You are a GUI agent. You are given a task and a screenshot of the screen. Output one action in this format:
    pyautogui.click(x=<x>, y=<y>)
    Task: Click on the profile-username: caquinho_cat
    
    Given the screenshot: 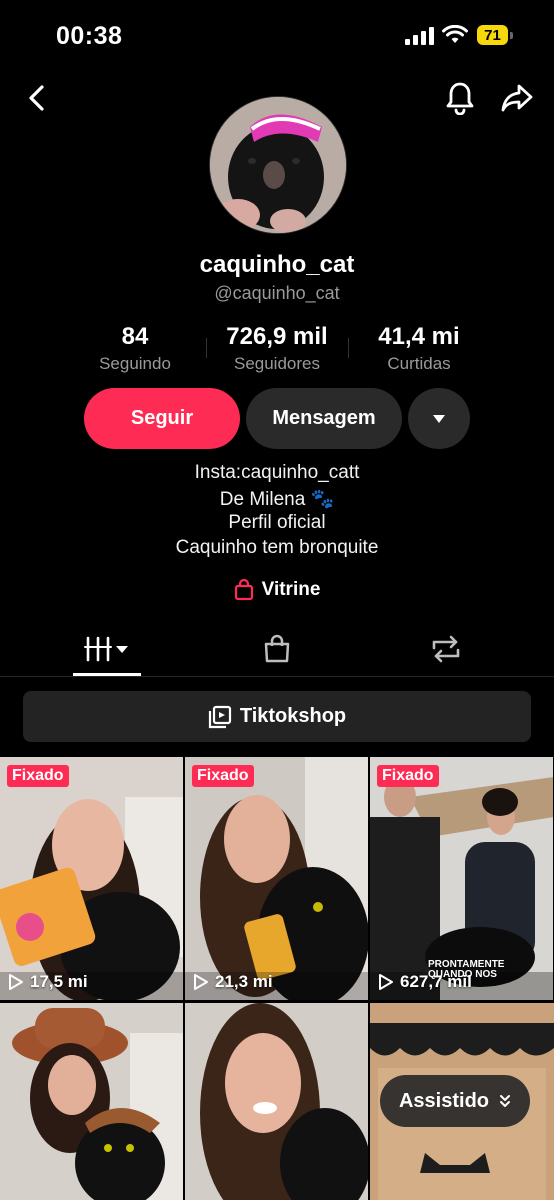 What is the action you would take?
    pyautogui.click(x=277, y=264)
    